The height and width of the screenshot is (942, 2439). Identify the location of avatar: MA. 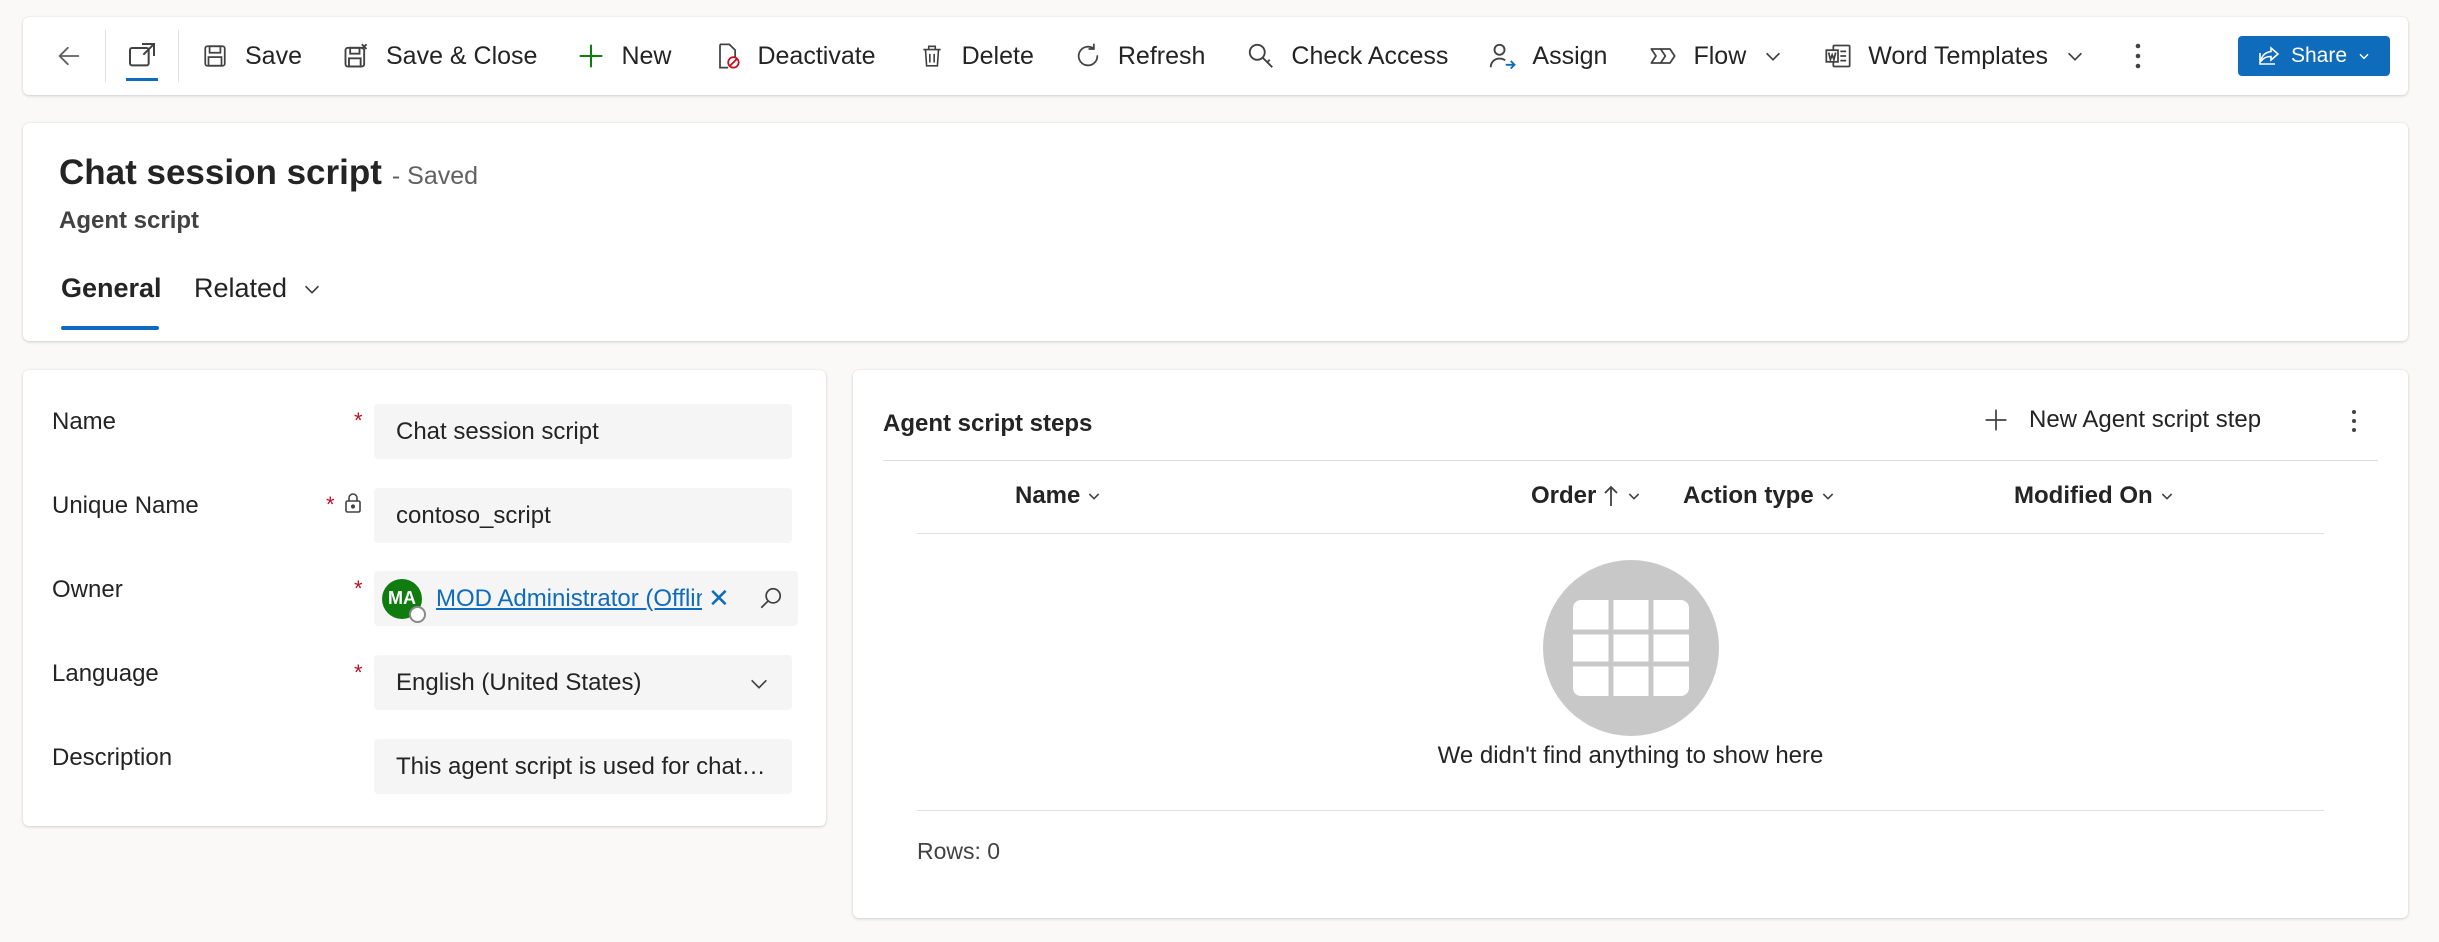
(404, 600).